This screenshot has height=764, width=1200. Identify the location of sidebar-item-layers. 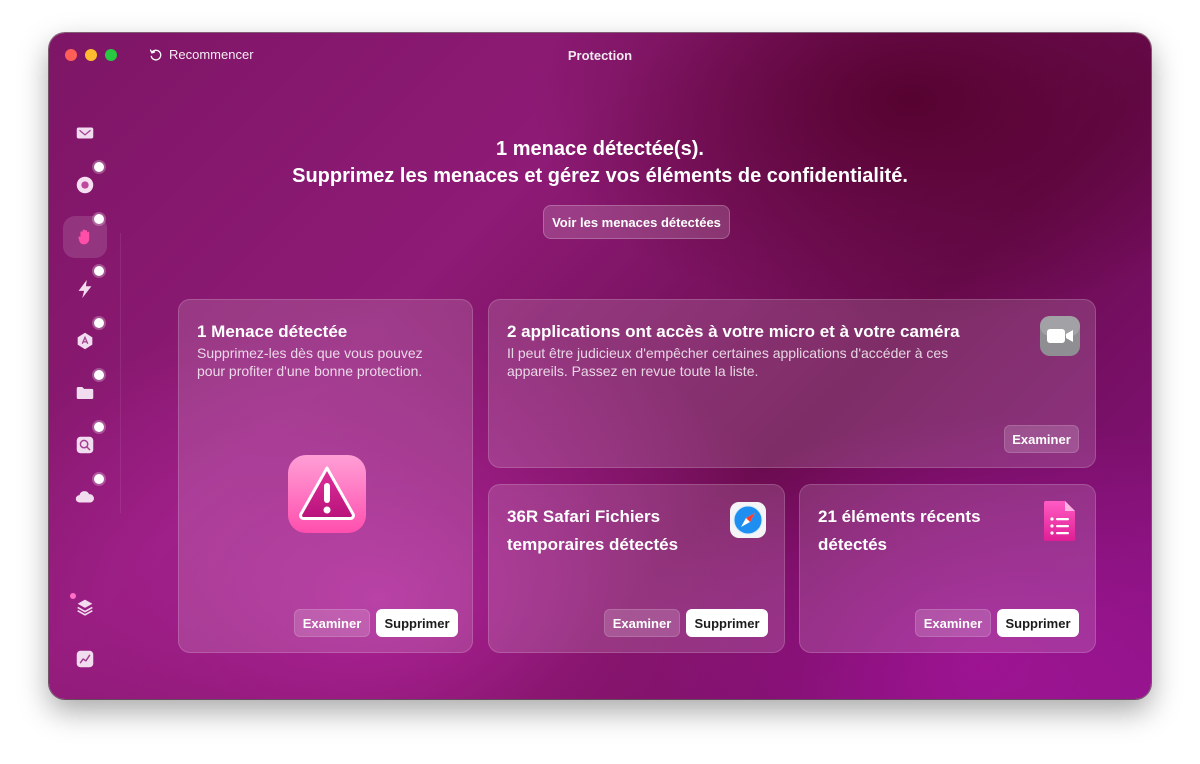
(85, 607).